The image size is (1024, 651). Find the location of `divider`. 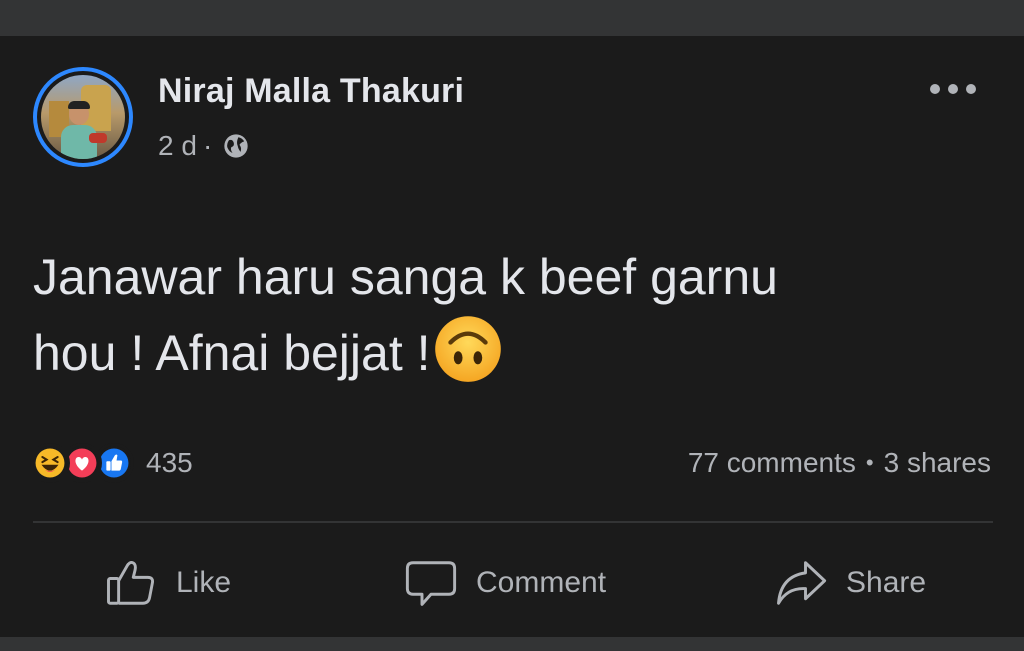

divider is located at coordinates (513, 522).